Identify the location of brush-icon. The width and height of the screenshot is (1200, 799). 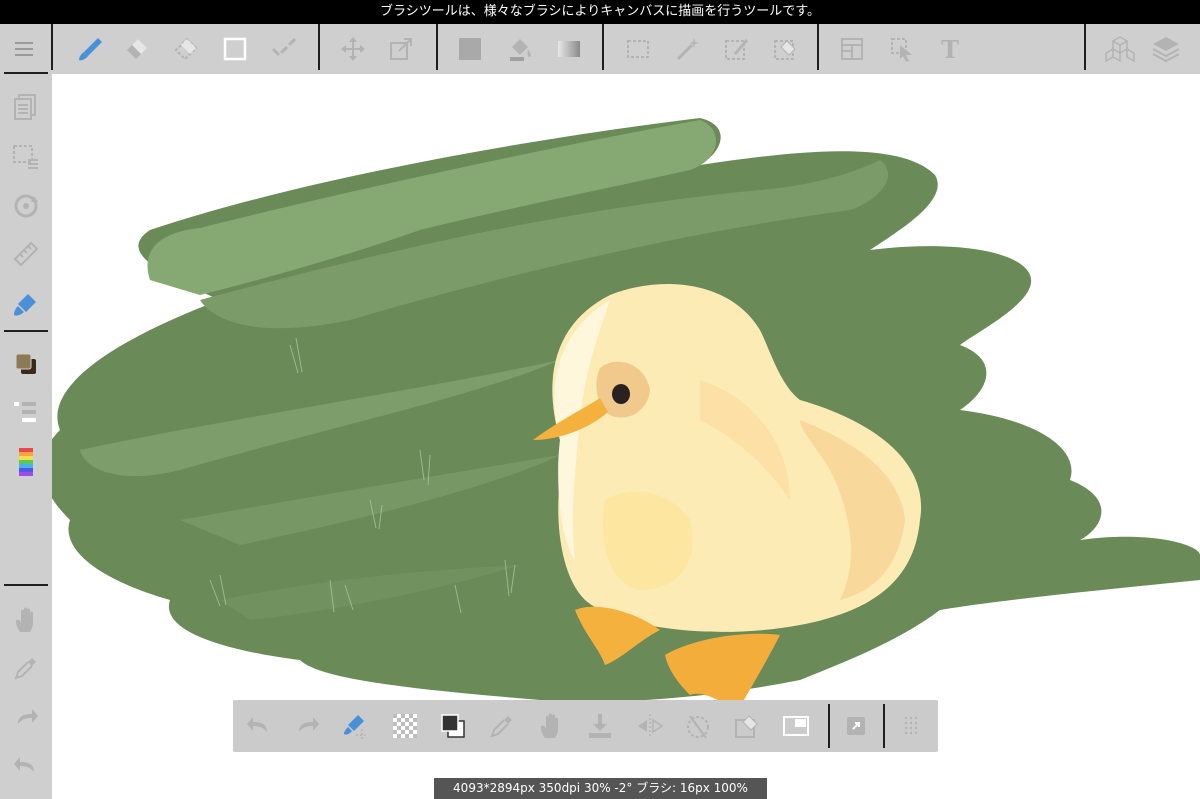
(90, 49).